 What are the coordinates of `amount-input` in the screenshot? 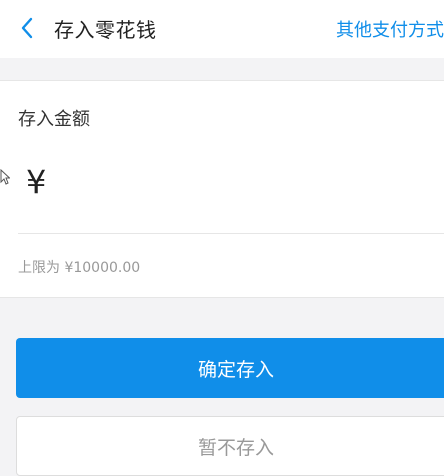 It's located at (244, 189).